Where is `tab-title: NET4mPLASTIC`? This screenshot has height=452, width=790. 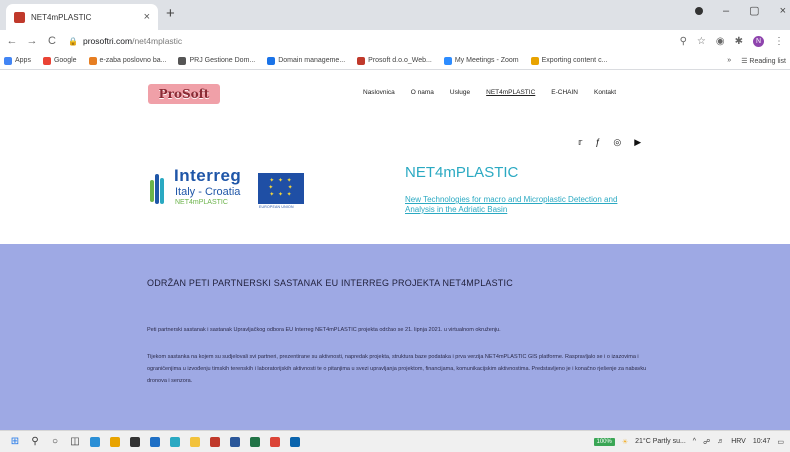 tab-title: NET4mPLASTIC is located at coordinates (61, 17).